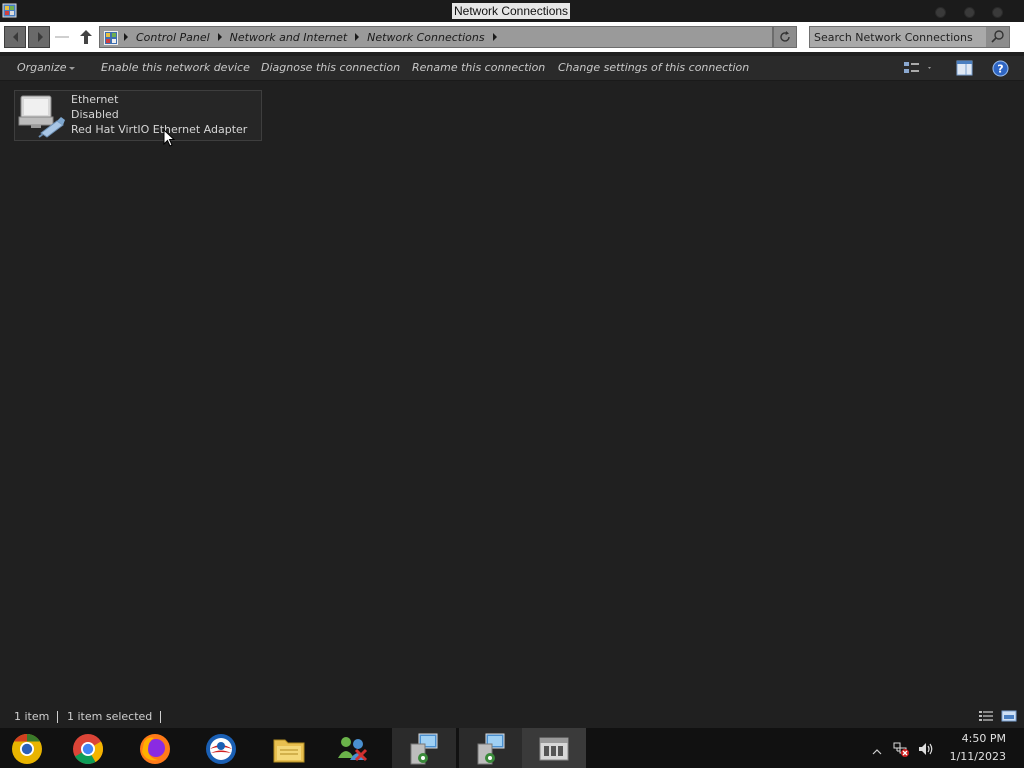 Image resolution: width=1024 pixels, height=768 pixels. I want to click on details-view-button, so click(986, 717).